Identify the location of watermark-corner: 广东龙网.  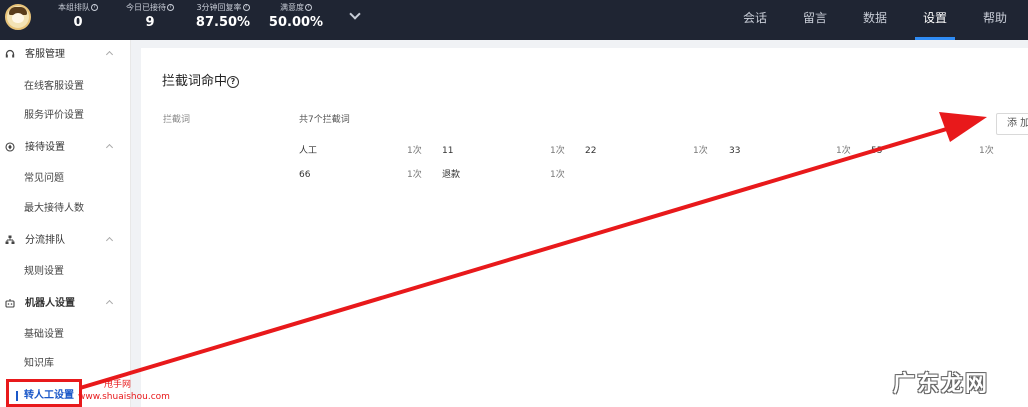
(941, 384).